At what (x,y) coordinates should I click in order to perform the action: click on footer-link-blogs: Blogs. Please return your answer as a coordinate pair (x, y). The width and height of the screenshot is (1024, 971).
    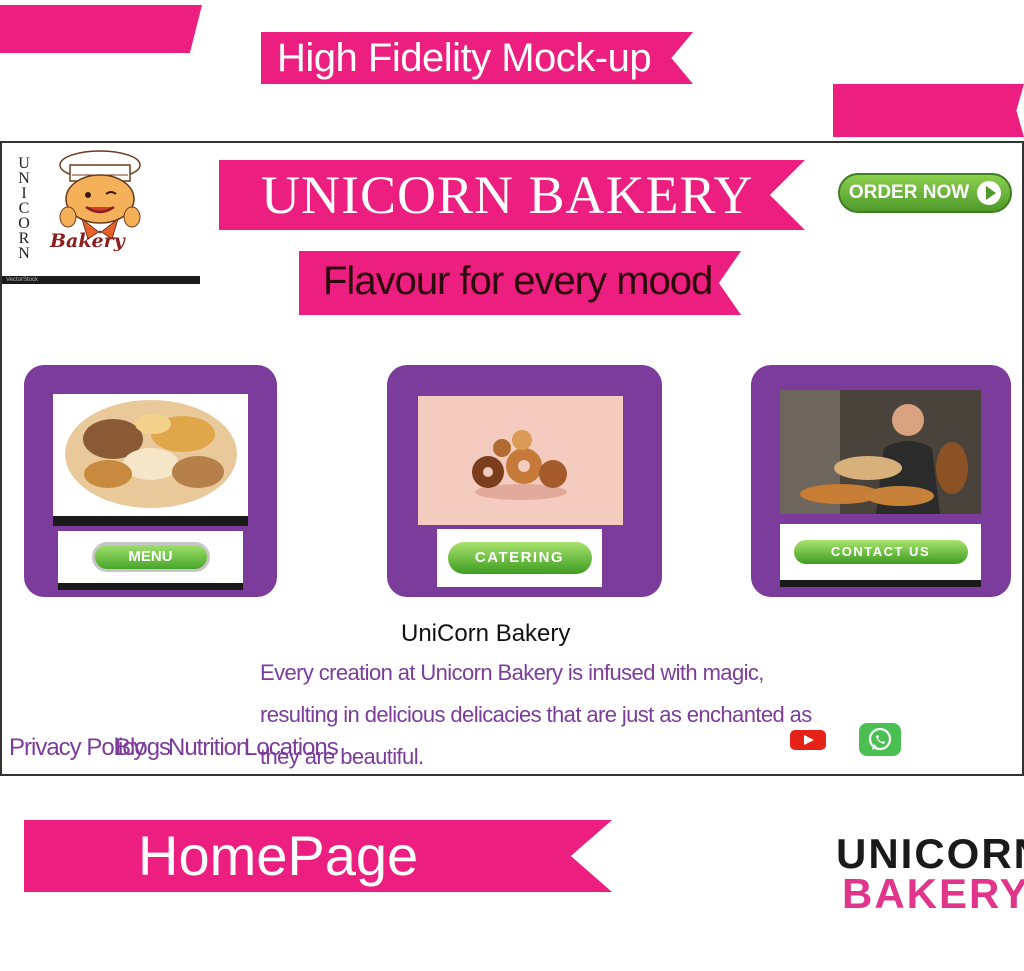
    Looking at the image, I should click on (143, 748).